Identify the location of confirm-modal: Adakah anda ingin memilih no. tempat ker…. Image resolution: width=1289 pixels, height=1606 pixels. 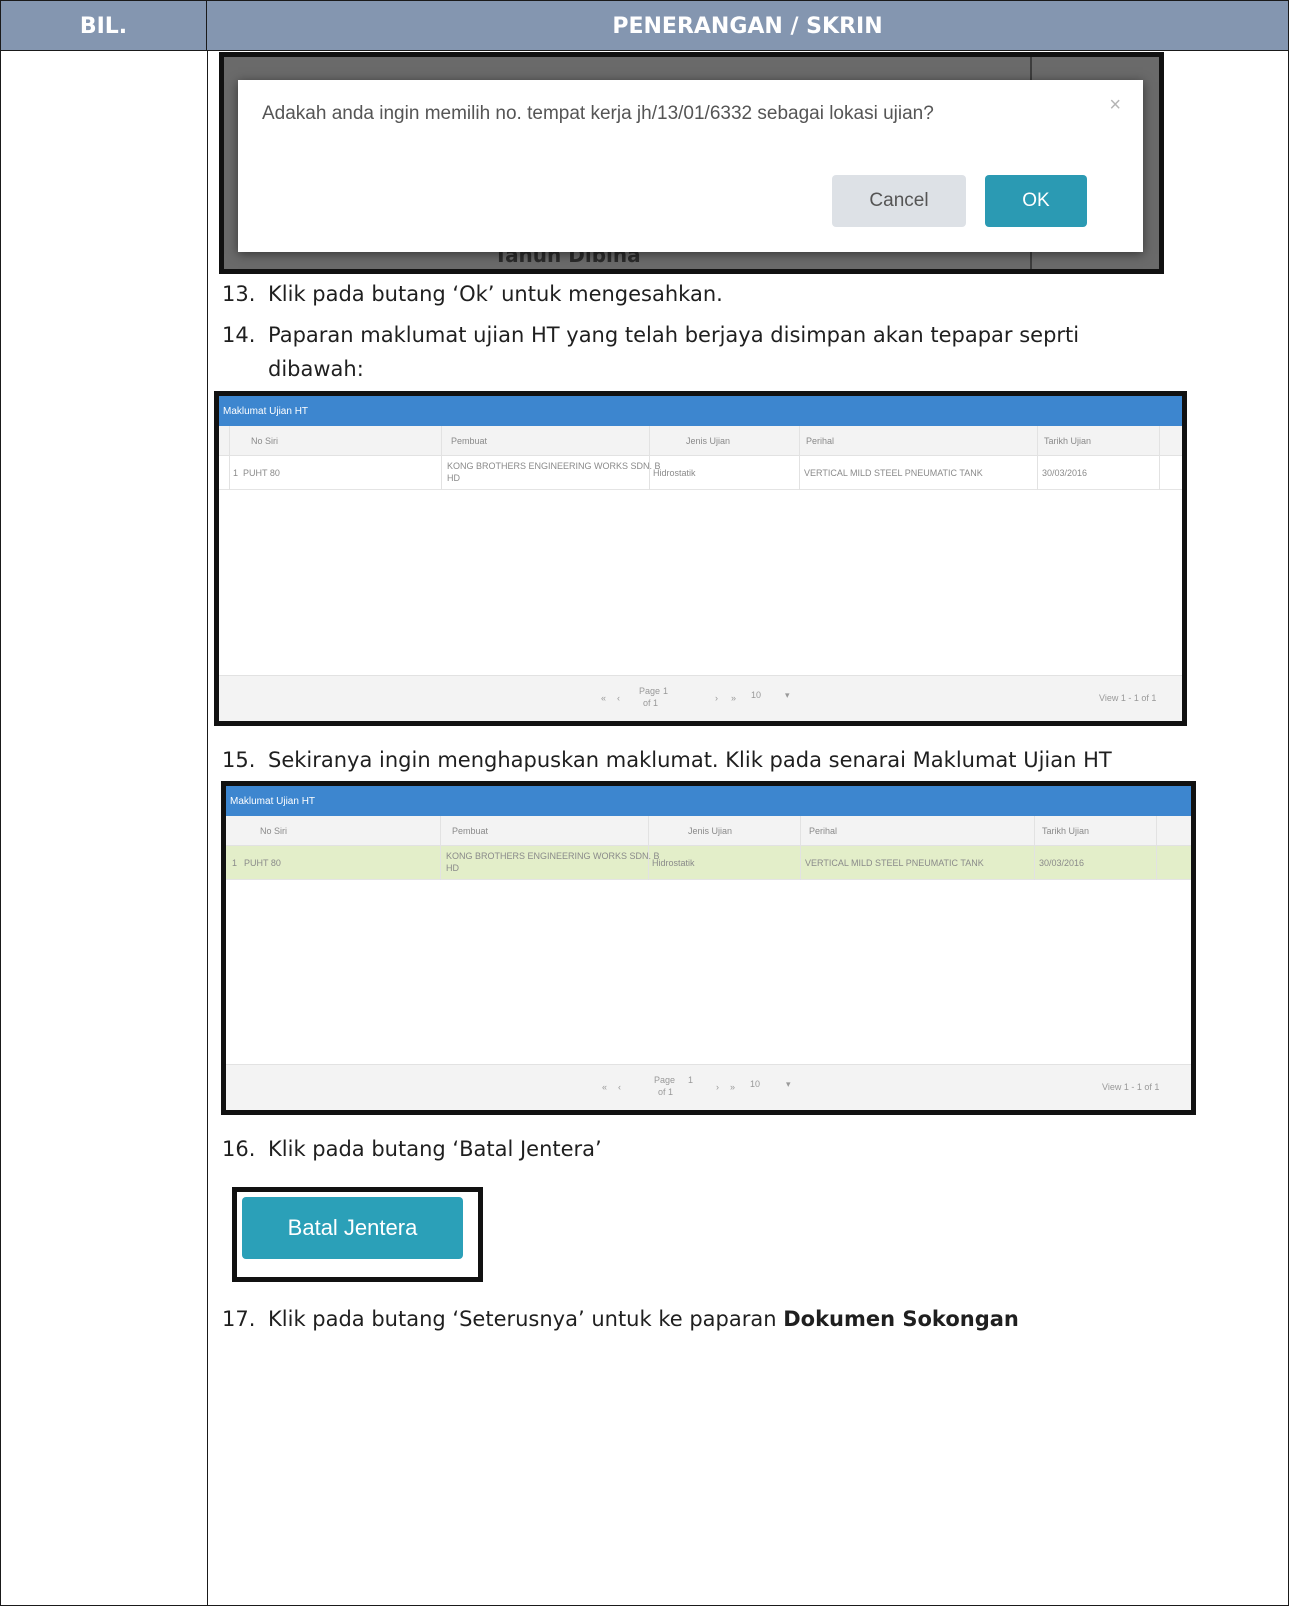
(690, 166).